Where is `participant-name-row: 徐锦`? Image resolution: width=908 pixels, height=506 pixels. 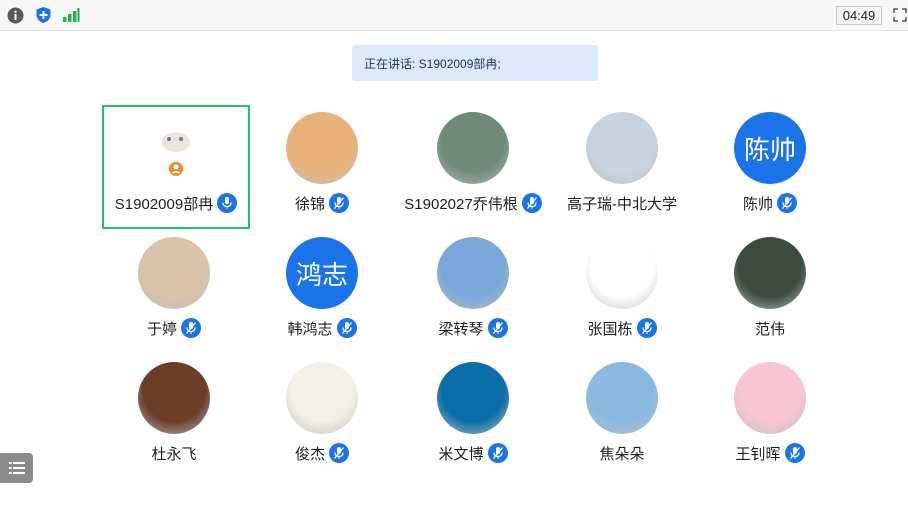
participant-name-row: 徐锦 is located at coordinates (322, 203).